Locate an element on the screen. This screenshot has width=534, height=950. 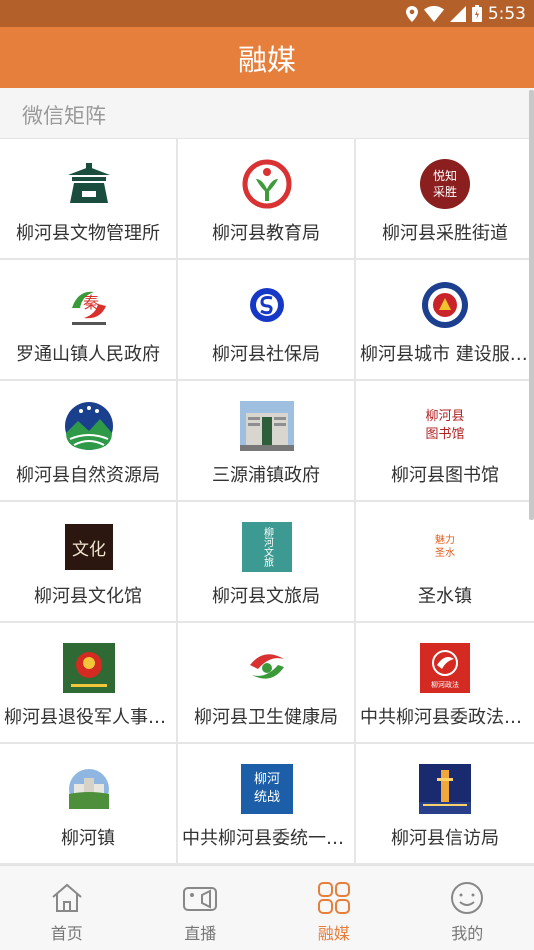
account-name: 柳河县文旅局 is located at coordinates (266, 596).